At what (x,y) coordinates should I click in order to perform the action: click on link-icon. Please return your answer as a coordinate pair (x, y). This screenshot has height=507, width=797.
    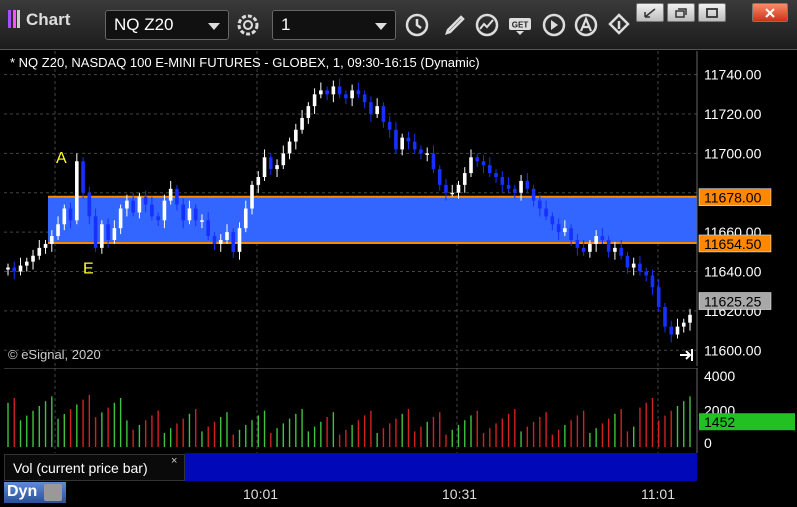
    Looking at the image, I should click on (619, 25).